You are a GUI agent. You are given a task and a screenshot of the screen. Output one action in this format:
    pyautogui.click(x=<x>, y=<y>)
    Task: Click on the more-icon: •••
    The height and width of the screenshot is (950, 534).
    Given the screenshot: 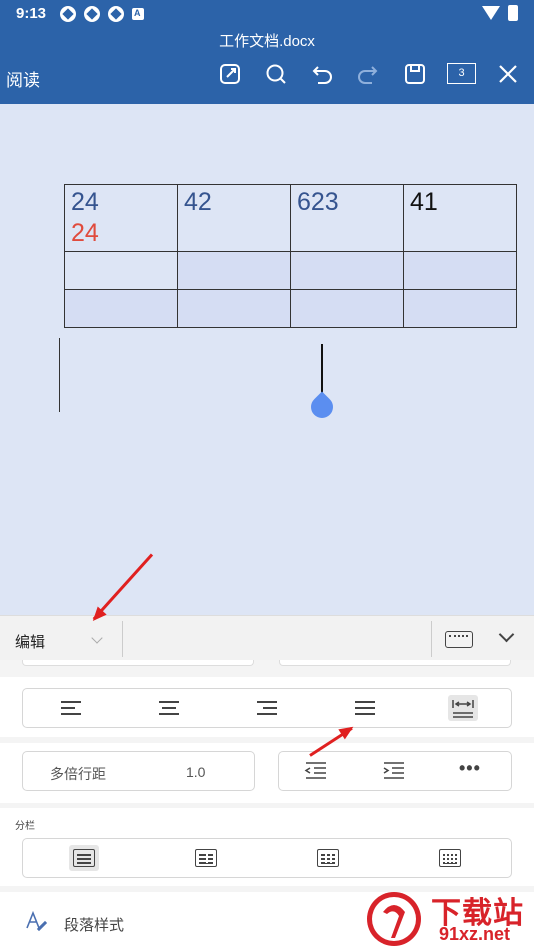 What is the action you would take?
    pyautogui.click(x=470, y=768)
    